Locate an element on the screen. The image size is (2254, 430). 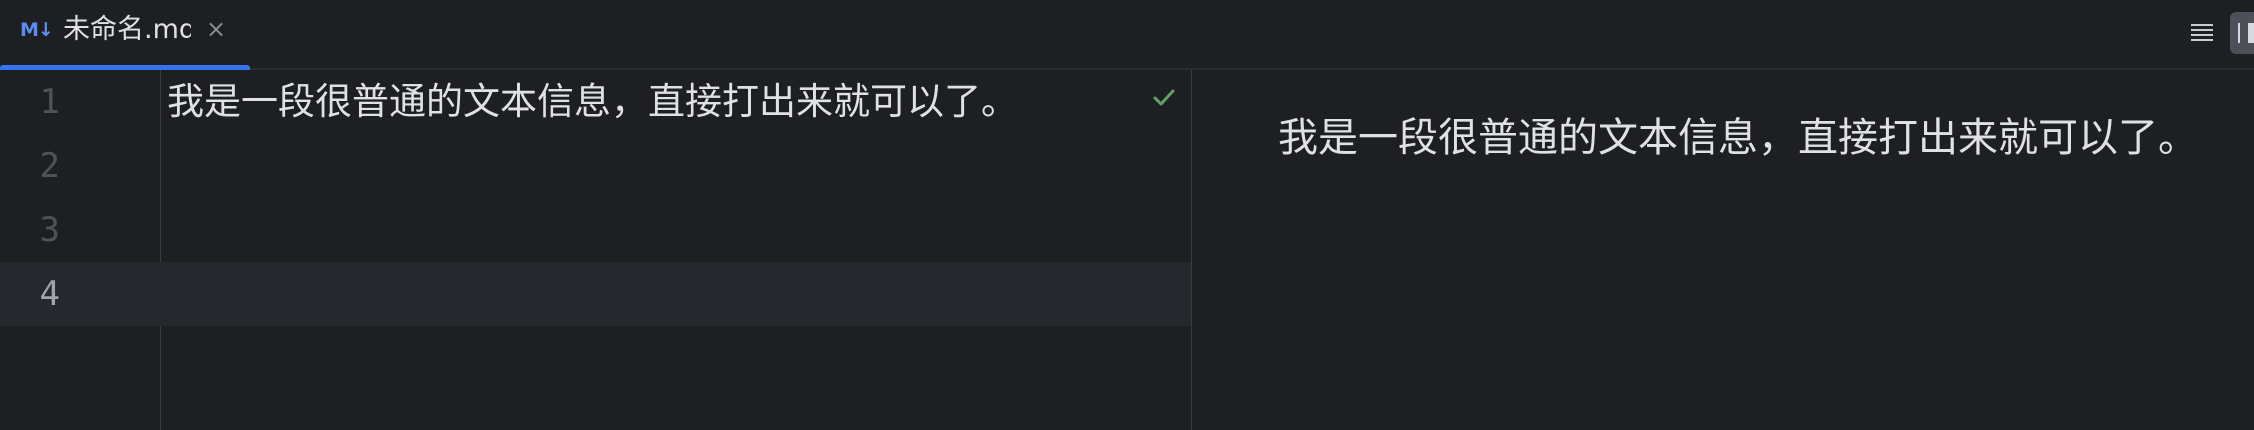
tab-untitled-md: M↓ 未命名.md × is located at coordinates (125, 36).